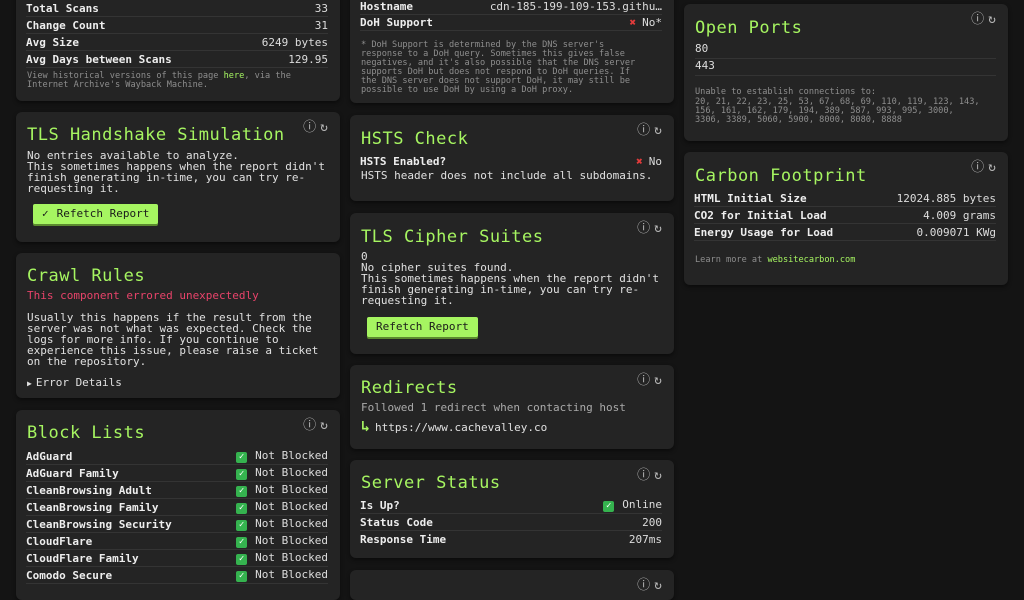 This screenshot has width=1024, height=600. Describe the element at coordinates (781, 176) in the screenshot. I see `card-title: Carbon Footprint` at that location.